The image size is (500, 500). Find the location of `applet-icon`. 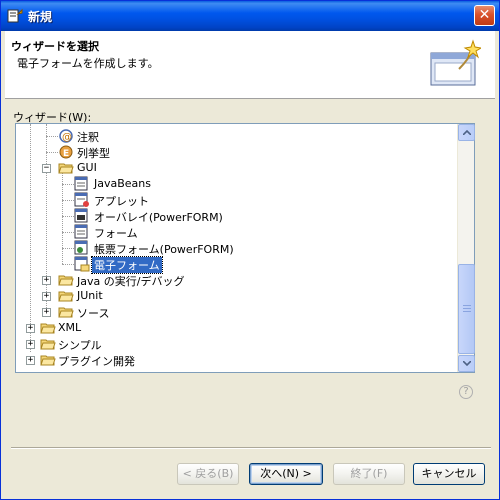

applet-icon is located at coordinates (81, 199).